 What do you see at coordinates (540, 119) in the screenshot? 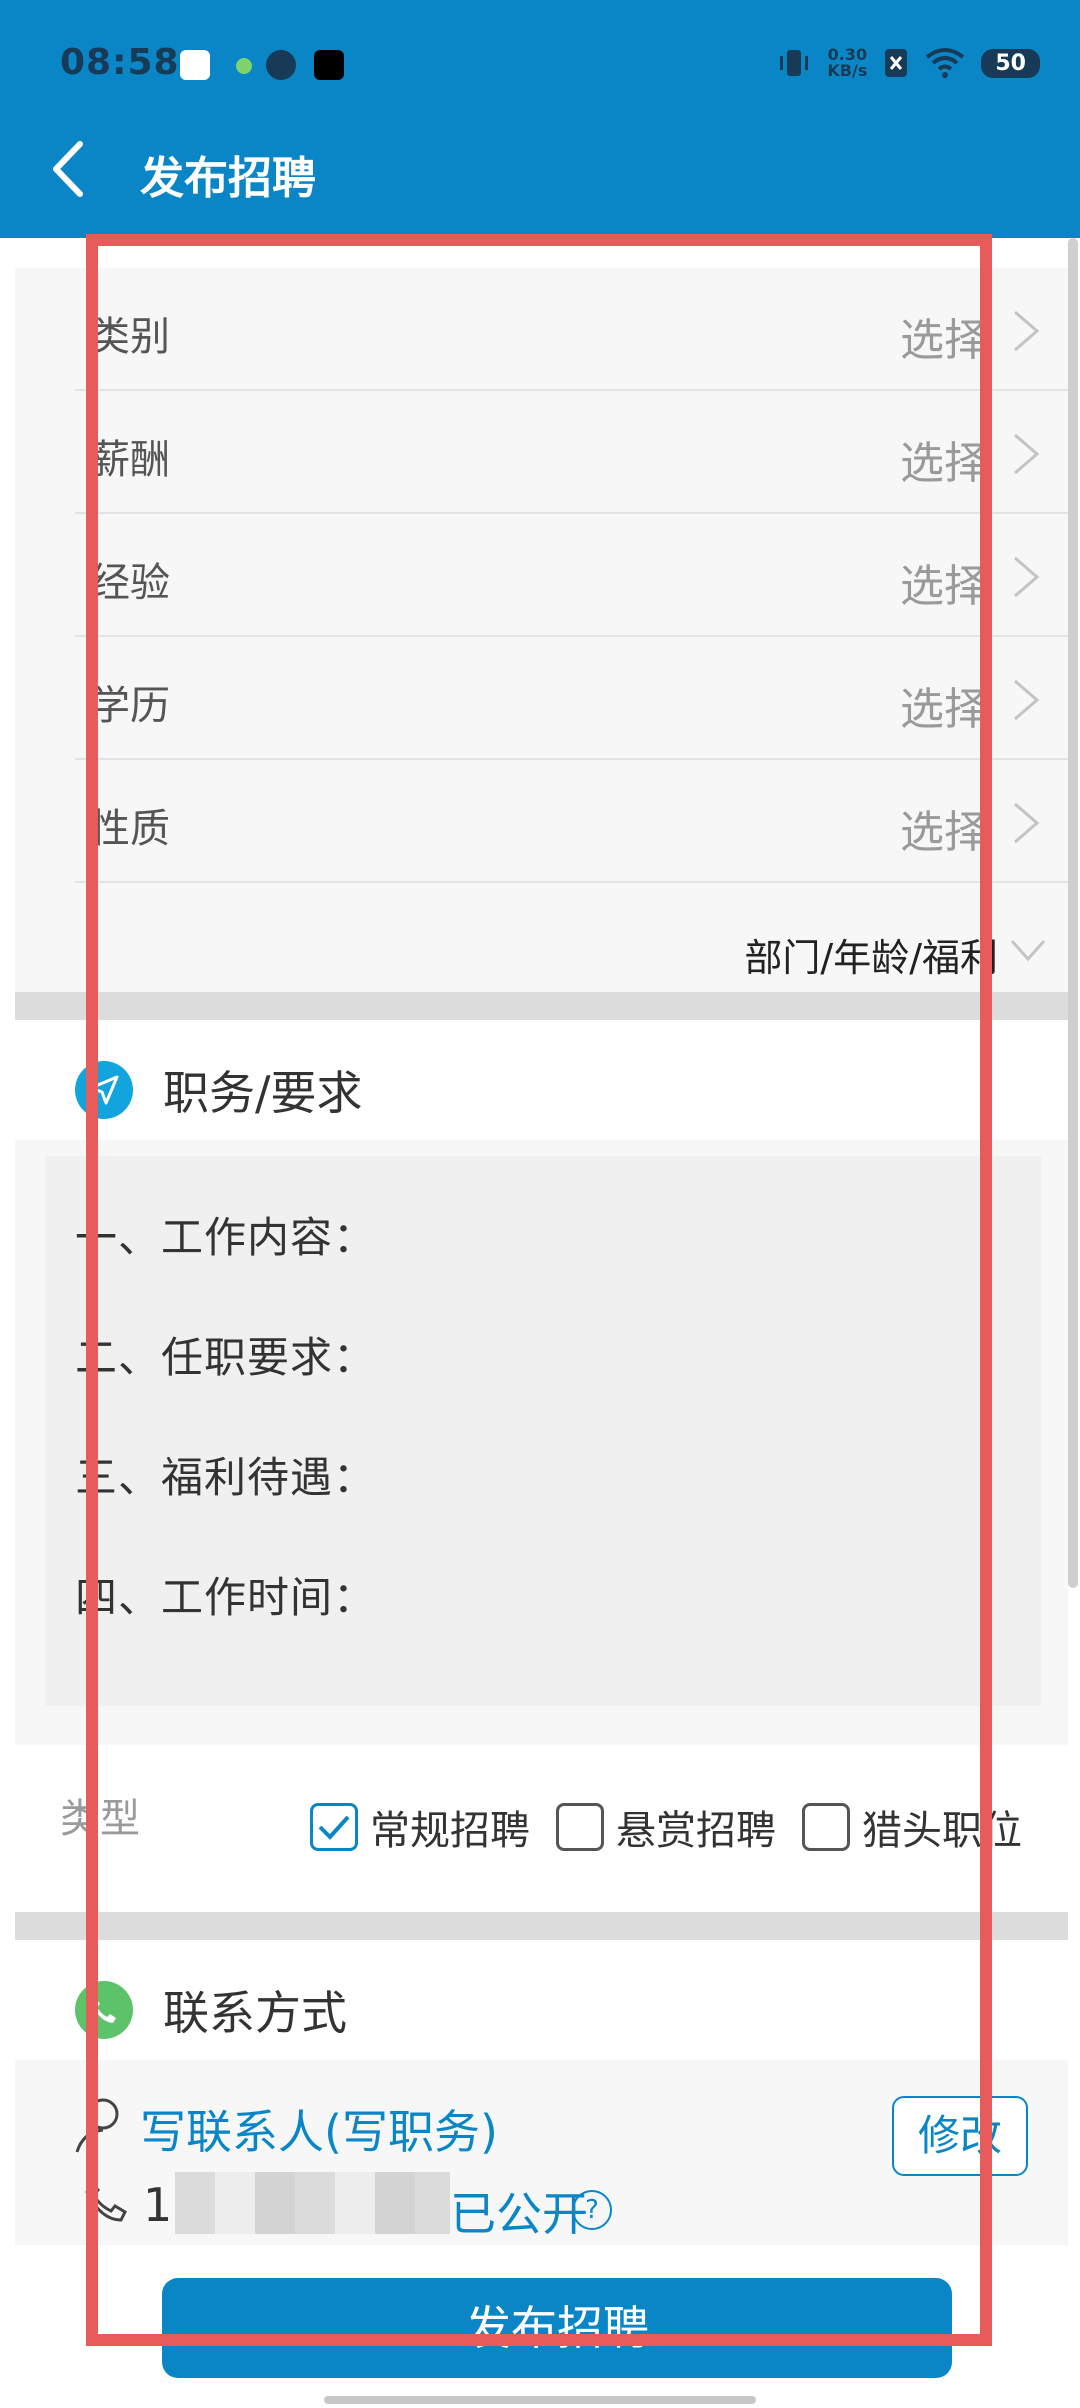
I see `app-bar: 08:58 0.30 KB/s 50 发布招聘` at bounding box center [540, 119].